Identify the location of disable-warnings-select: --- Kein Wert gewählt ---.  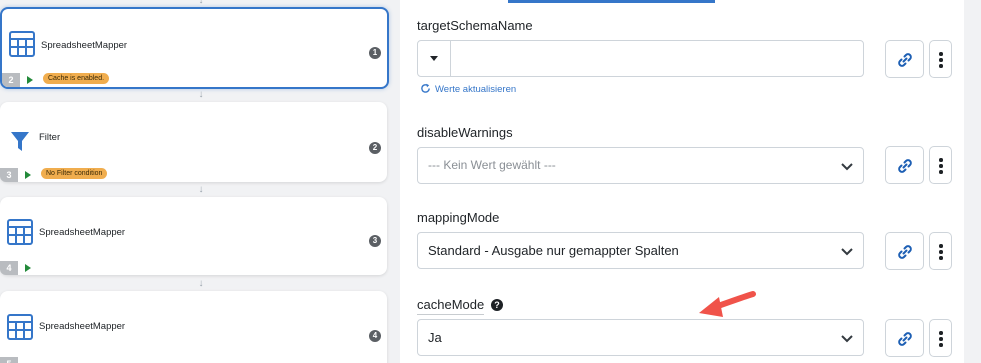
(640, 165).